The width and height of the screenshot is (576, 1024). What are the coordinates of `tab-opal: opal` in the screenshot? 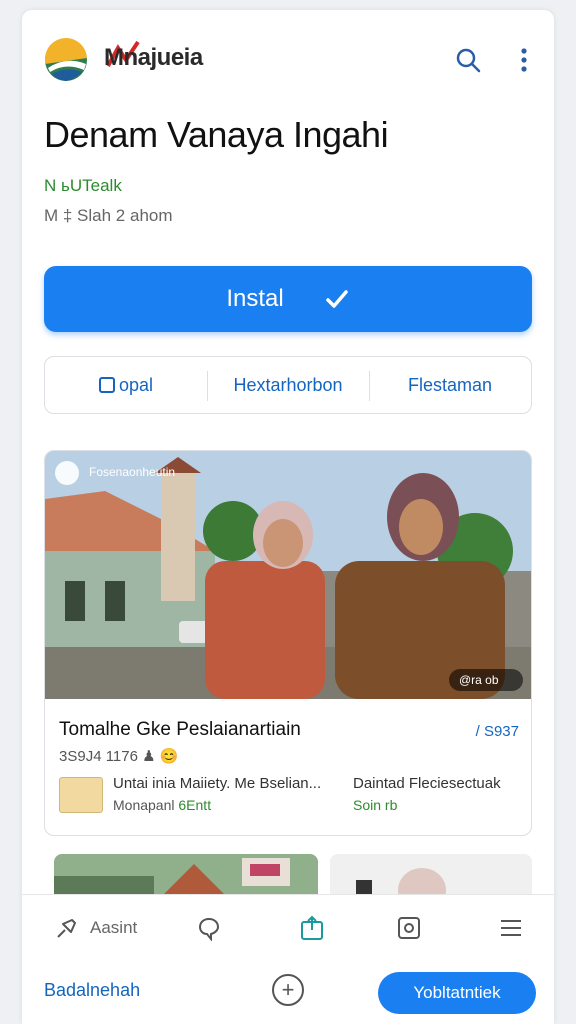 It's located at (126, 385).